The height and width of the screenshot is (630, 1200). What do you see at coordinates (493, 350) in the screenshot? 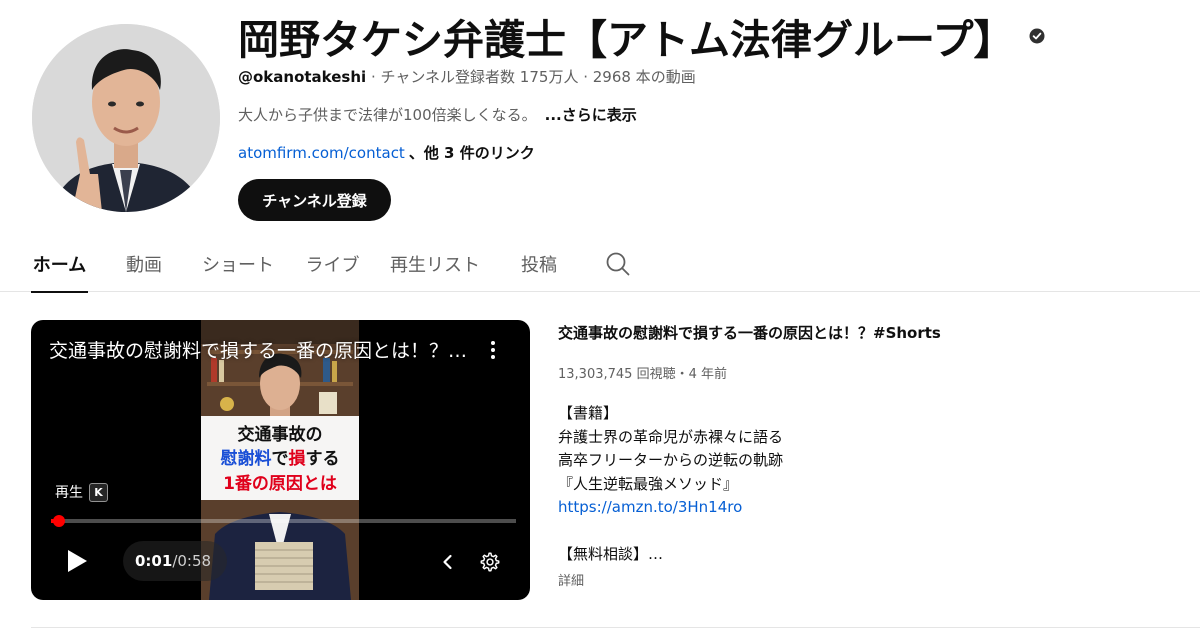
I see `more-vert-icon` at bounding box center [493, 350].